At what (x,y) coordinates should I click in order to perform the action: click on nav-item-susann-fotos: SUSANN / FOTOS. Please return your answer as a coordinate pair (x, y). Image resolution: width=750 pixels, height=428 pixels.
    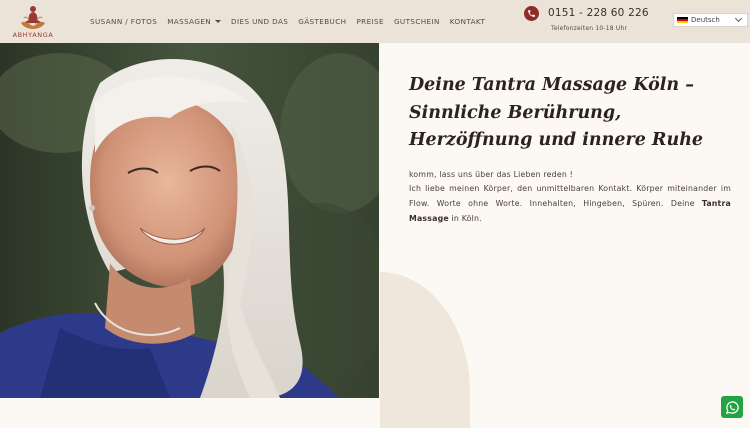
    Looking at the image, I should click on (123, 21).